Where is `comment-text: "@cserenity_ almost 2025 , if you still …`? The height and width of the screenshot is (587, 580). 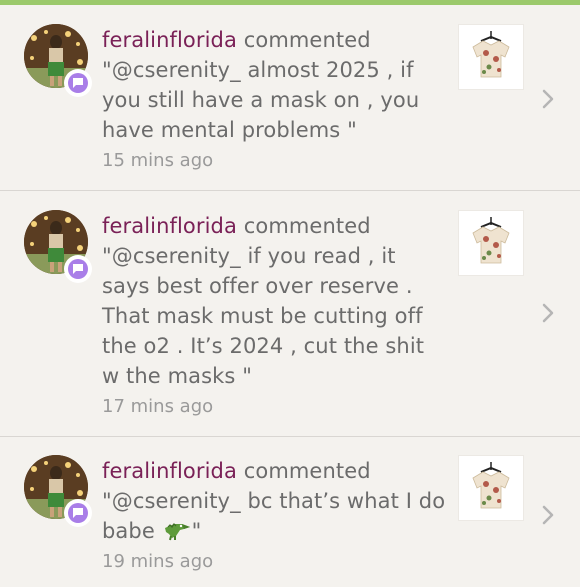 comment-text: "@cserenity_ almost 2025 , if you still … is located at coordinates (261, 100).